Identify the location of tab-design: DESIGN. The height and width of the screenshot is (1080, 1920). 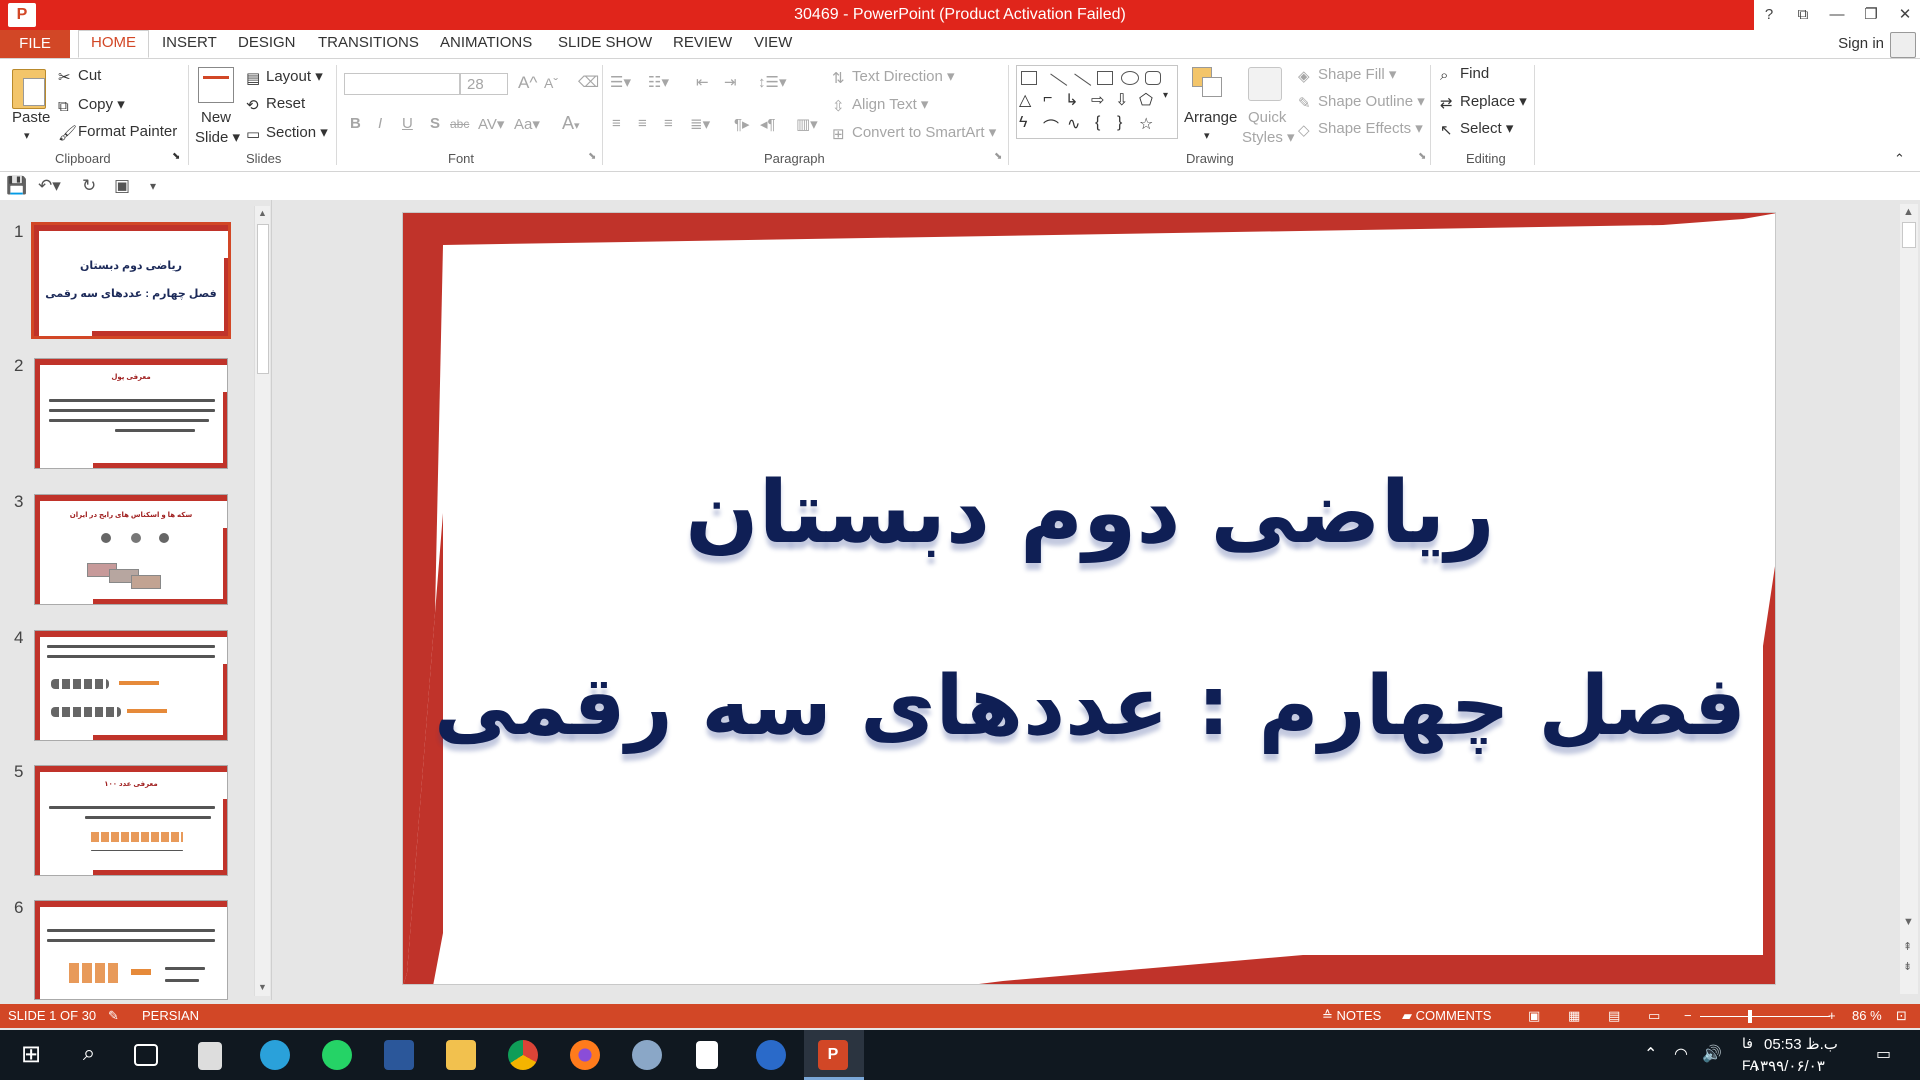
(267, 42).